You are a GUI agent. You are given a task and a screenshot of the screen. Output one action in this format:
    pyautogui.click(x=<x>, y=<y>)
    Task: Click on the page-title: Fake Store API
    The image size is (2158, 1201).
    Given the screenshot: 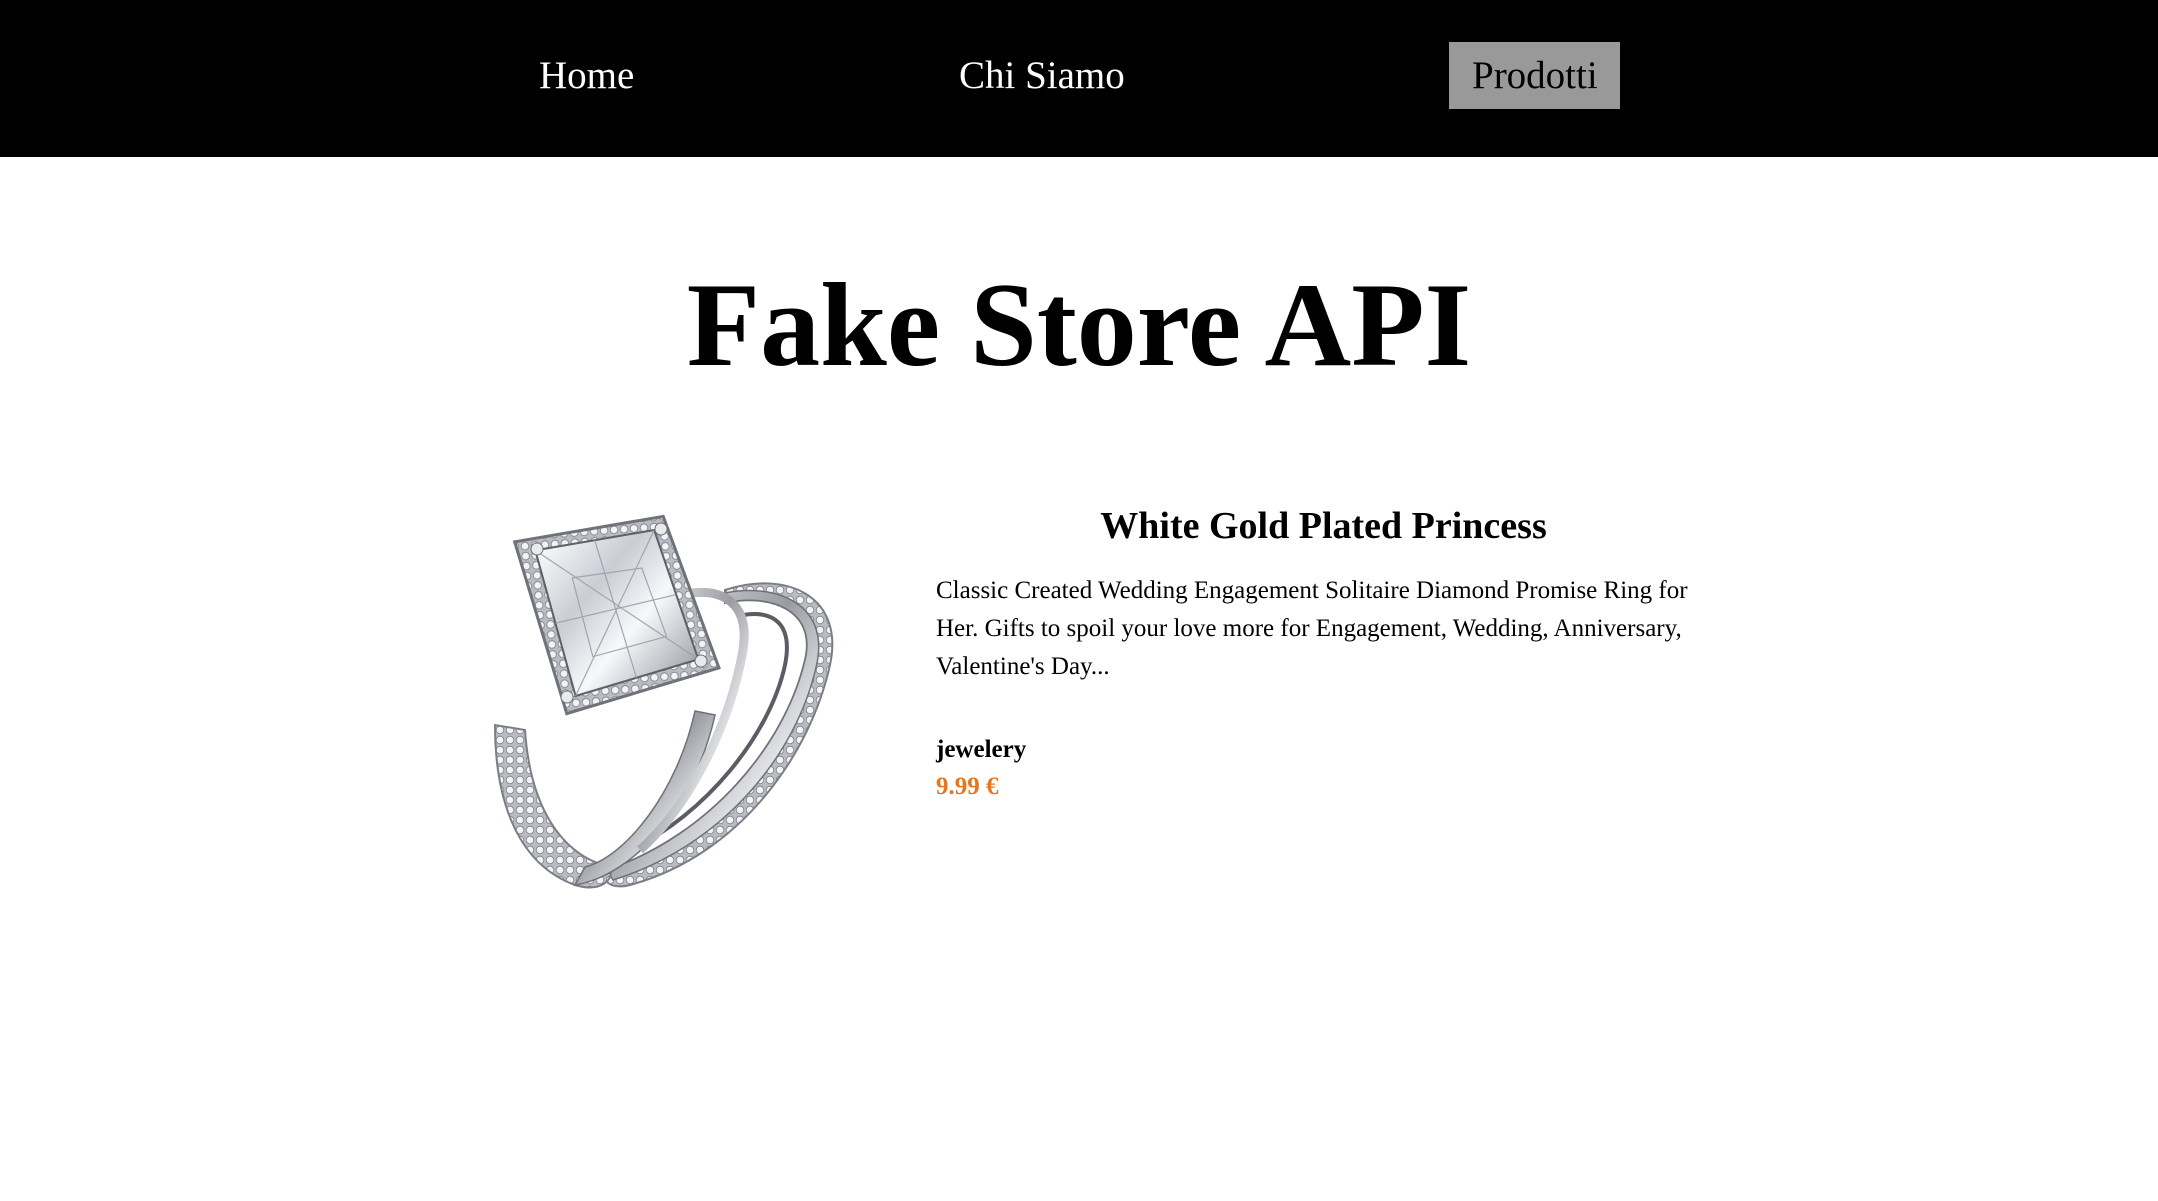 What is the action you would take?
    pyautogui.click(x=1079, y=324)
    